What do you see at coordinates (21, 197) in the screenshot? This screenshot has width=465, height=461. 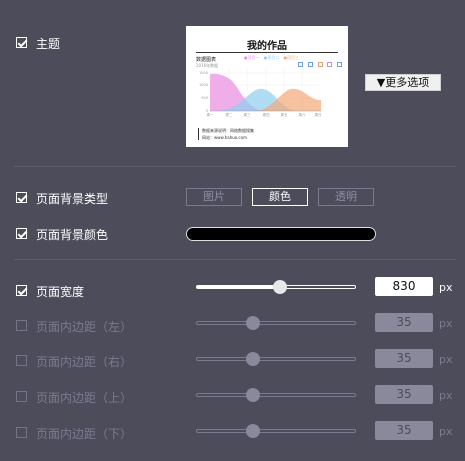 I see `bg-type-checkbox` at bounding box center [21, 197].